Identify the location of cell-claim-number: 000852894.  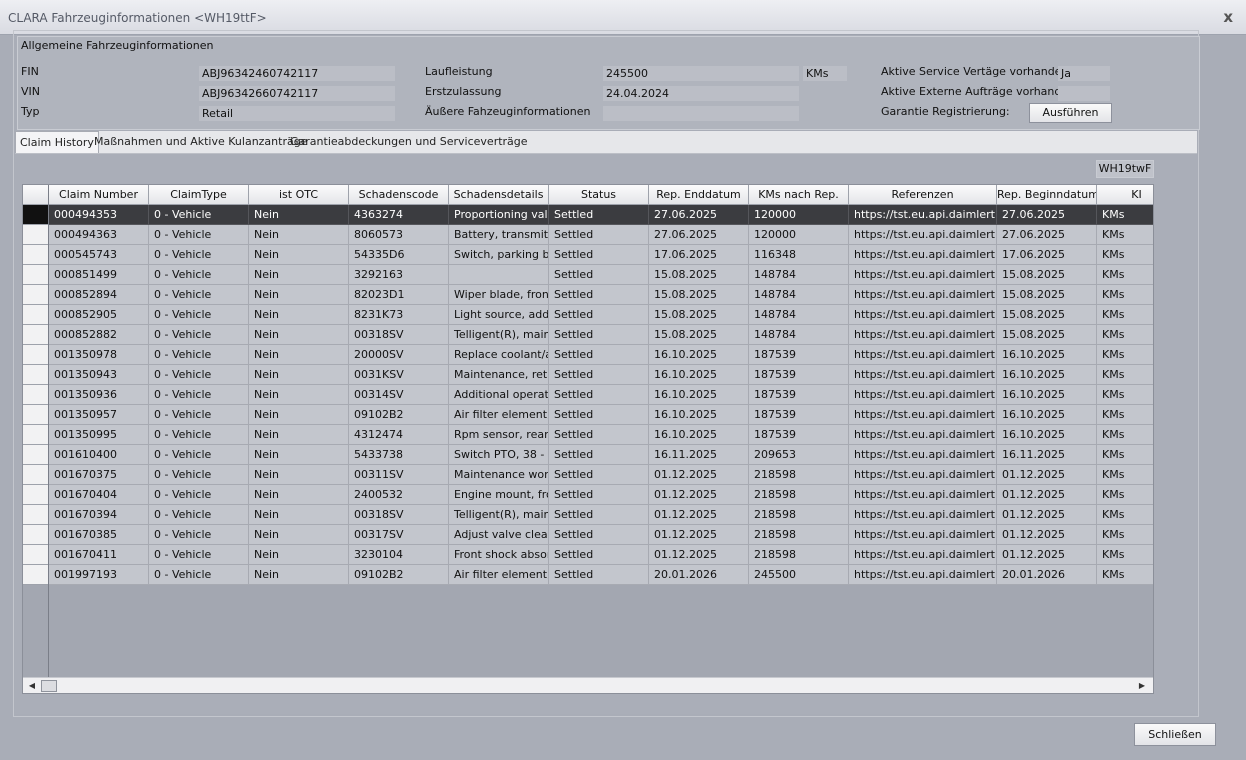
(99, 295).